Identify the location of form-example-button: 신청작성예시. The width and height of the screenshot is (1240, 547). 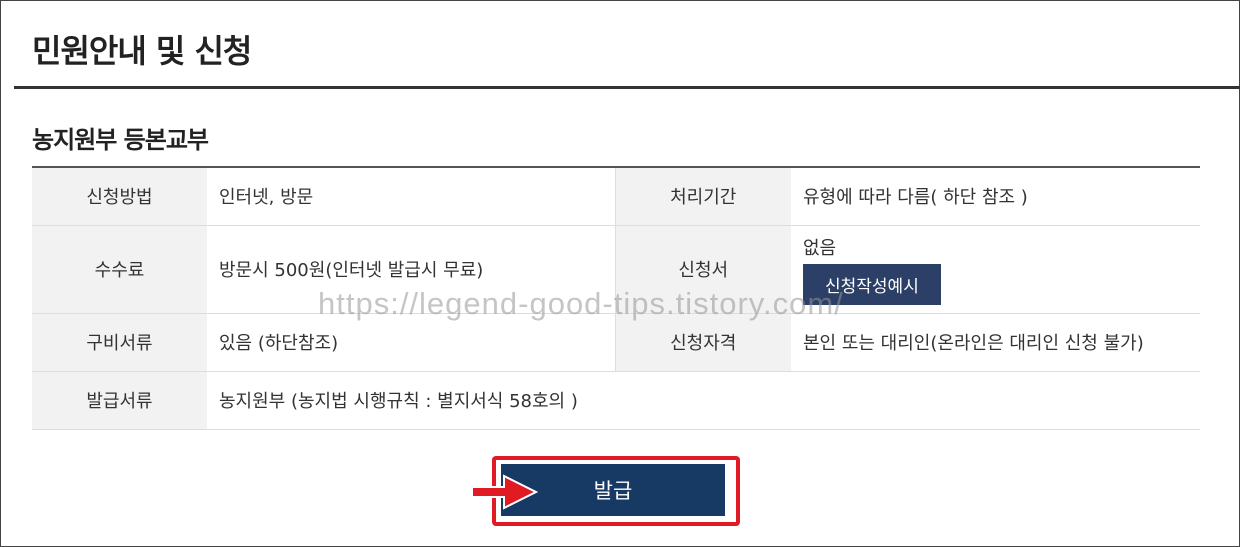
(872, 284).